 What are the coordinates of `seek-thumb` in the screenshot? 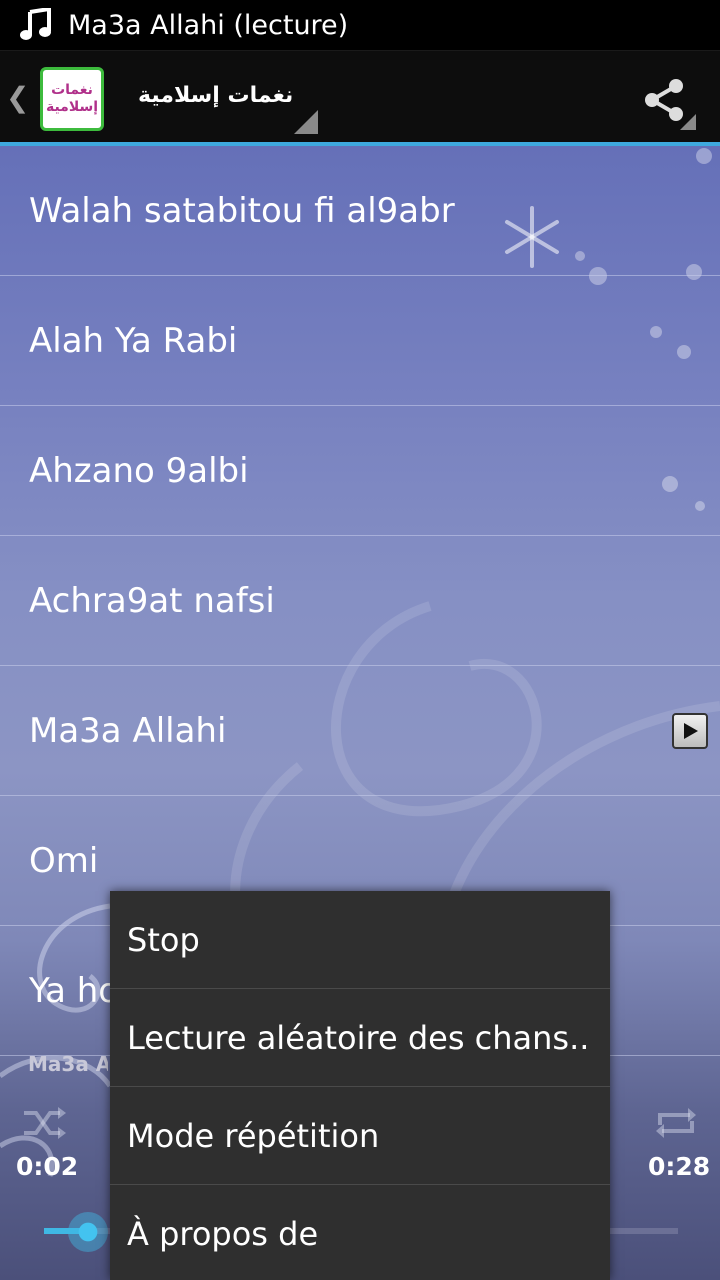 It's located at (88, 1232).